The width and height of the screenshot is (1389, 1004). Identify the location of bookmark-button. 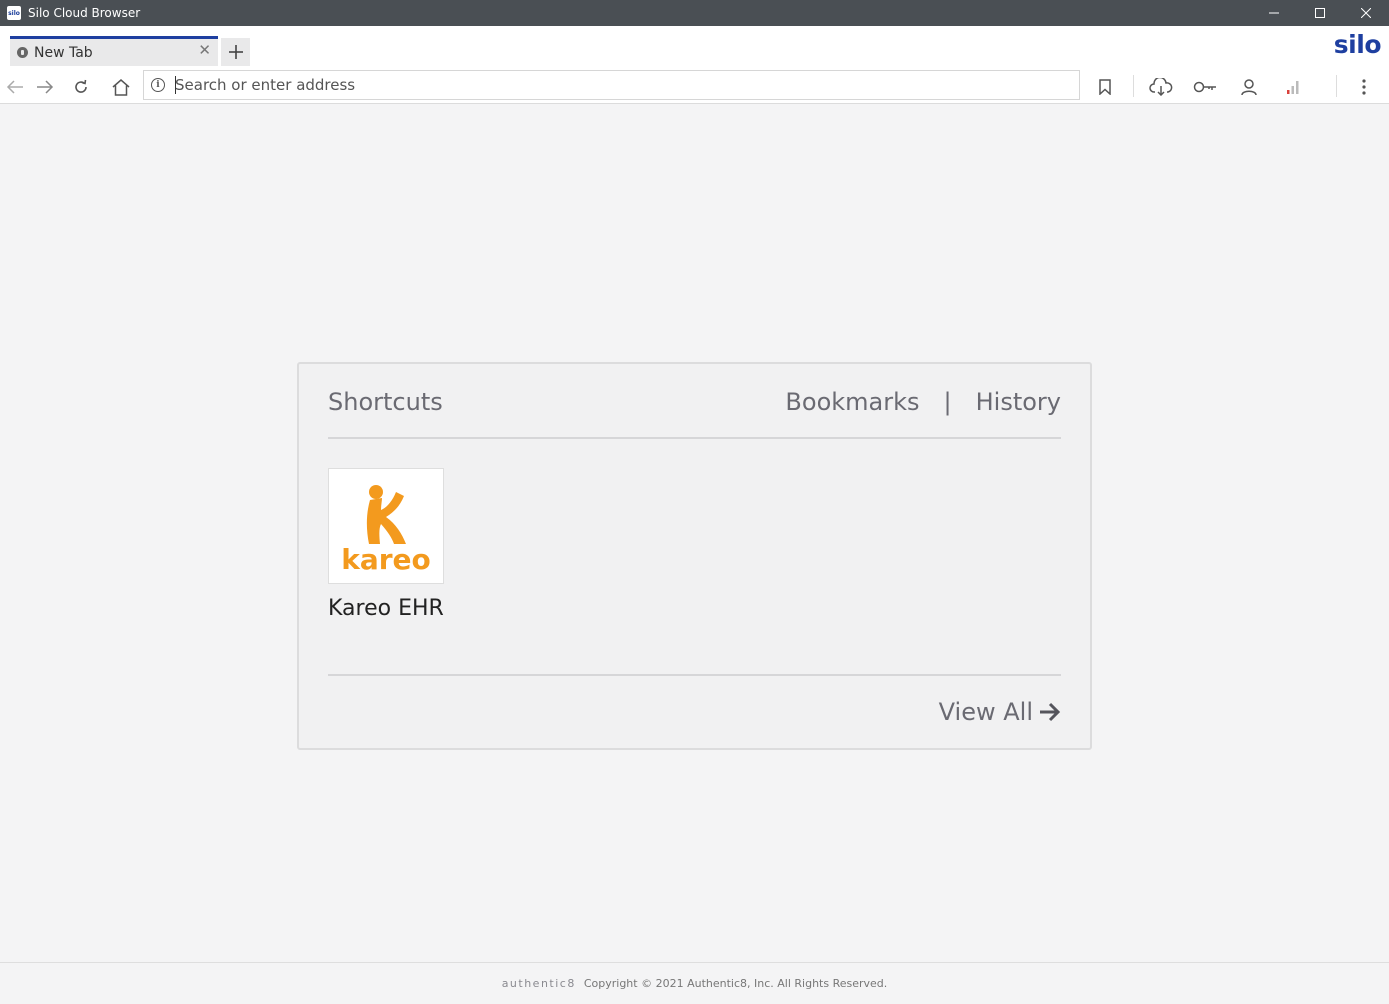
(1105, 87).